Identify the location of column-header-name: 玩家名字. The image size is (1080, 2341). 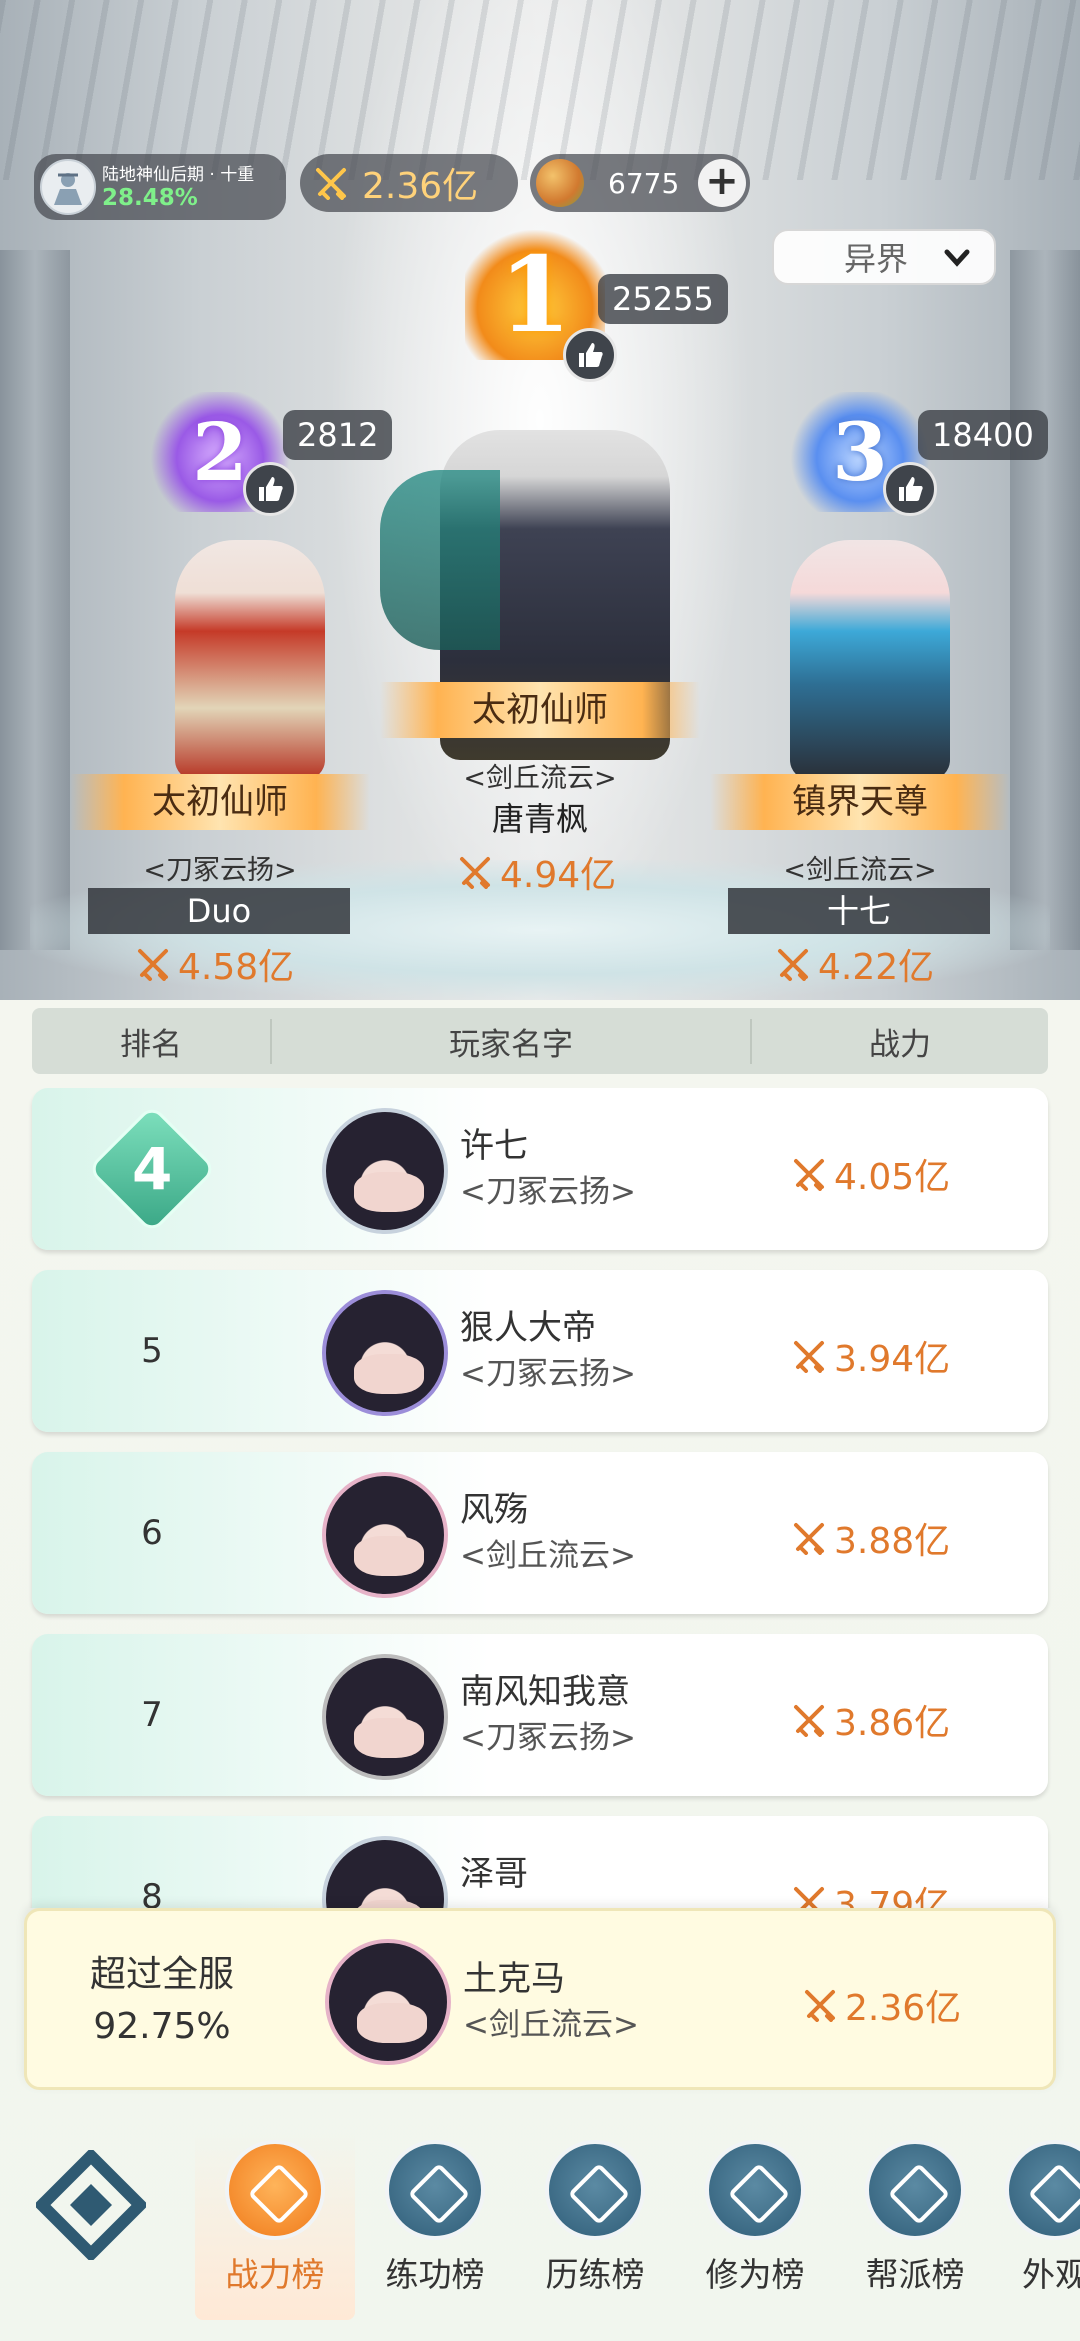
(512, 1041).